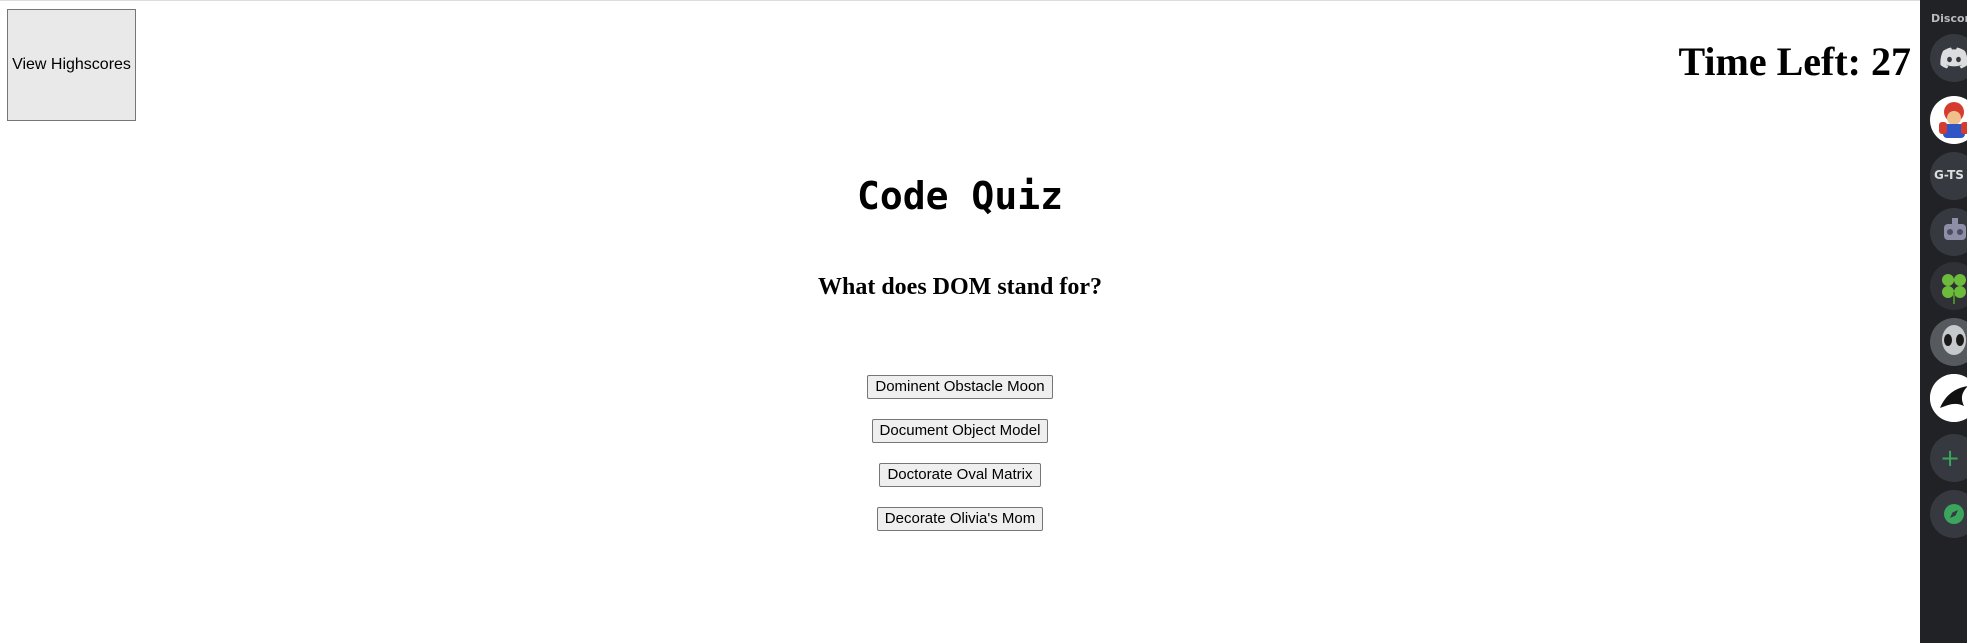 The image size is (1967, 643). I want to click on emblem-icon, so click(1948, 398).